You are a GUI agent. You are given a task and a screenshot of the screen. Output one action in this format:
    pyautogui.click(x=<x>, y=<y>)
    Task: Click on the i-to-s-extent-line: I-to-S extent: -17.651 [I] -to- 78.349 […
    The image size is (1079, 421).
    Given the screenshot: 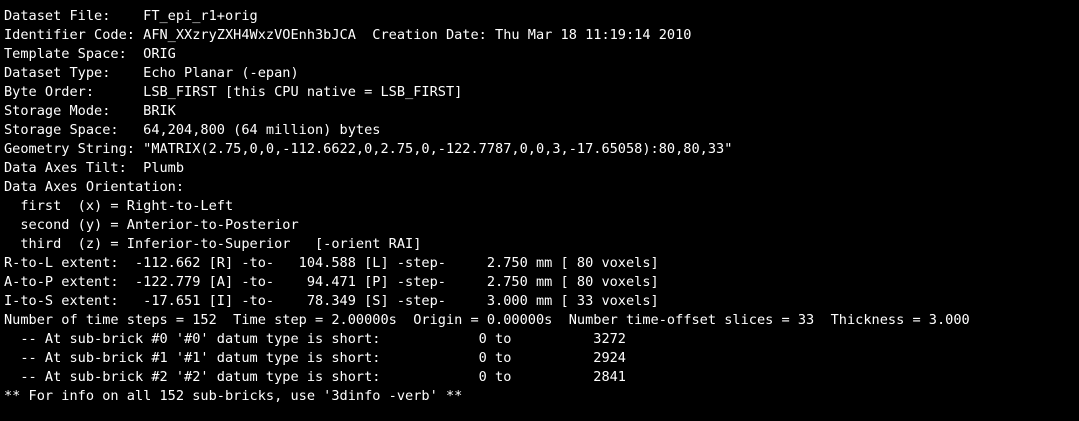 What is the action you would take?
    pyautogui.click(x=331, y=301)
    